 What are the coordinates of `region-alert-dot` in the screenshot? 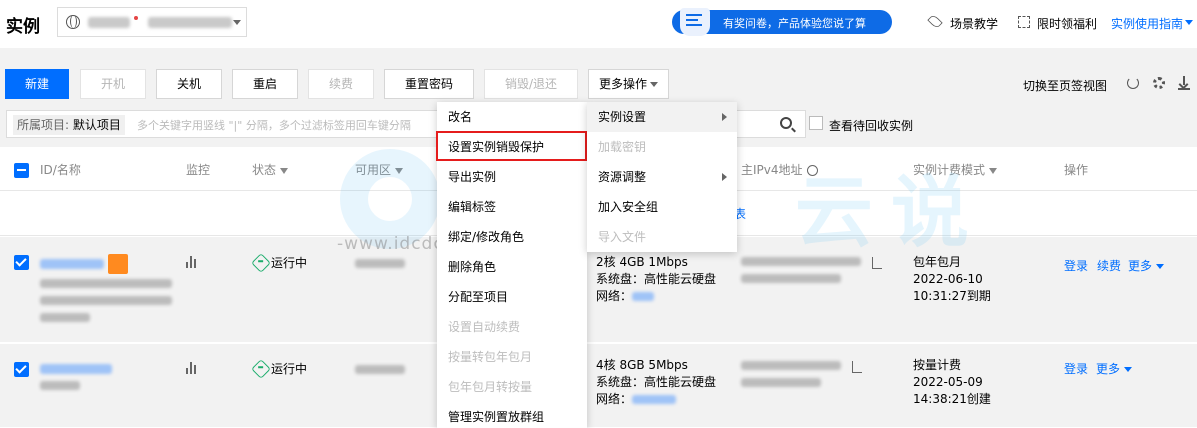 It's located at (136, 18).